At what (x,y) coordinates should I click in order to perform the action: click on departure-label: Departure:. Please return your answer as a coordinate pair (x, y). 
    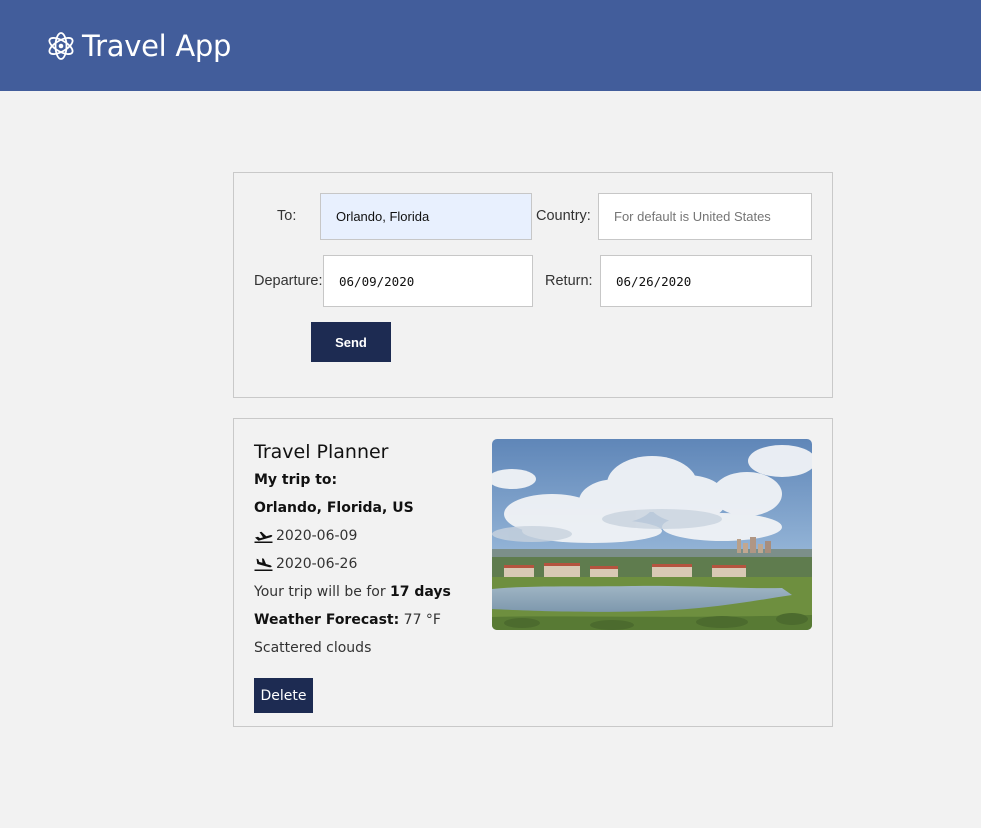
    Looking at the image, I should click on (288, 281).